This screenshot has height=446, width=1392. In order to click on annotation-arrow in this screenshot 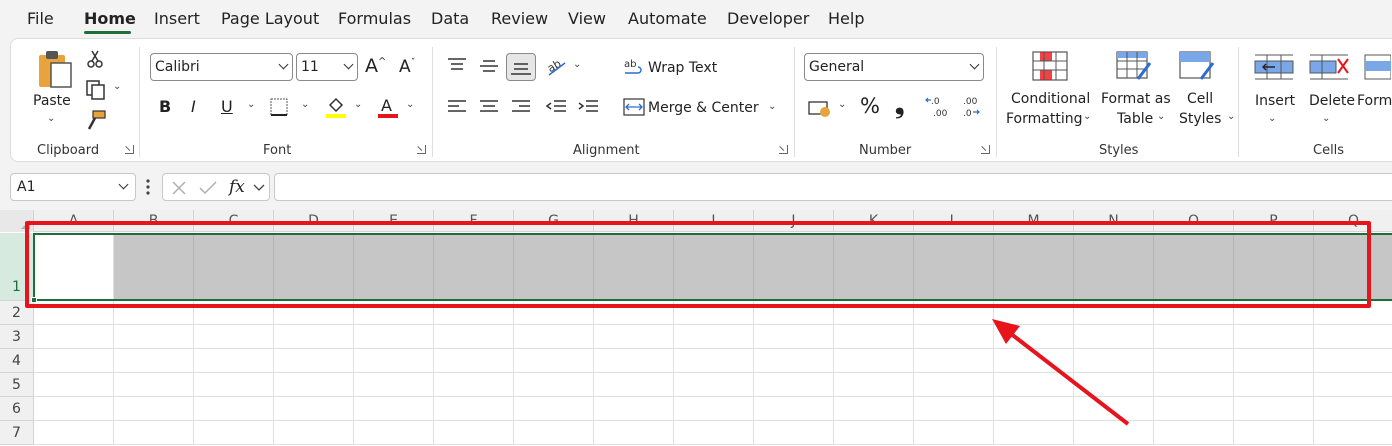, I will do `click(1061, 372)`.